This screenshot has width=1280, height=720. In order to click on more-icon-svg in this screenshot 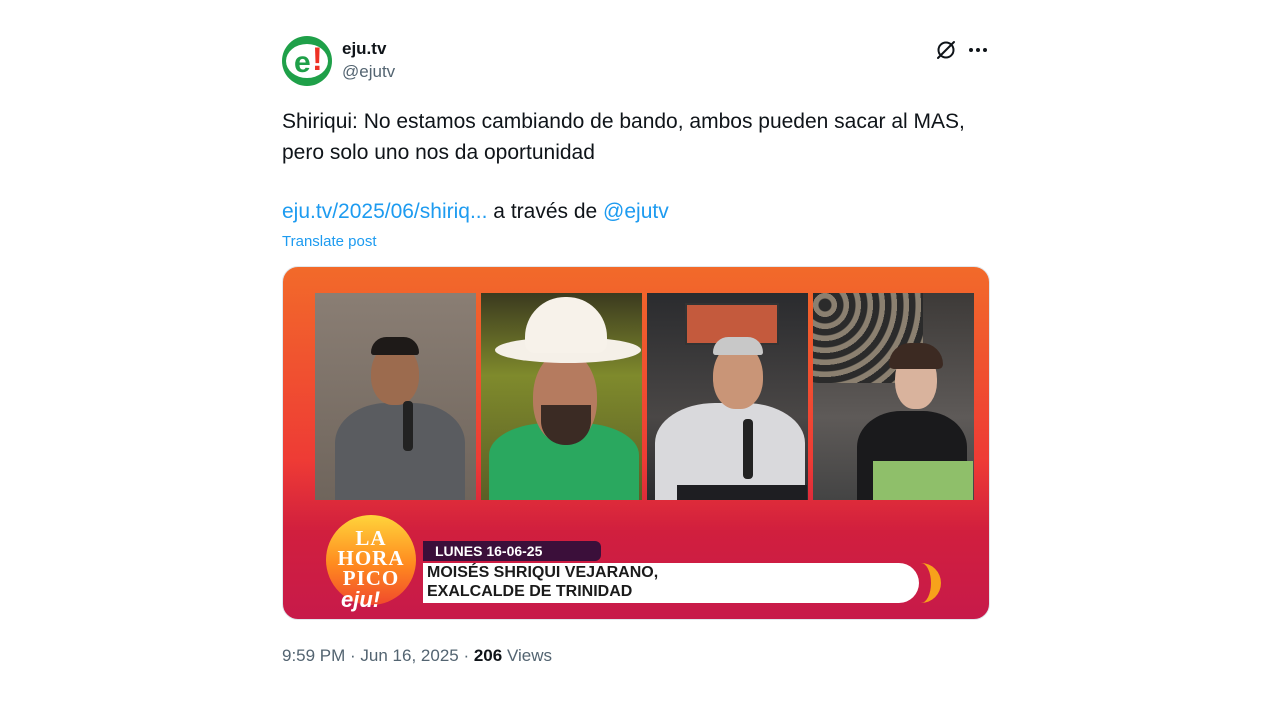, I will do `click(978, 50)`.